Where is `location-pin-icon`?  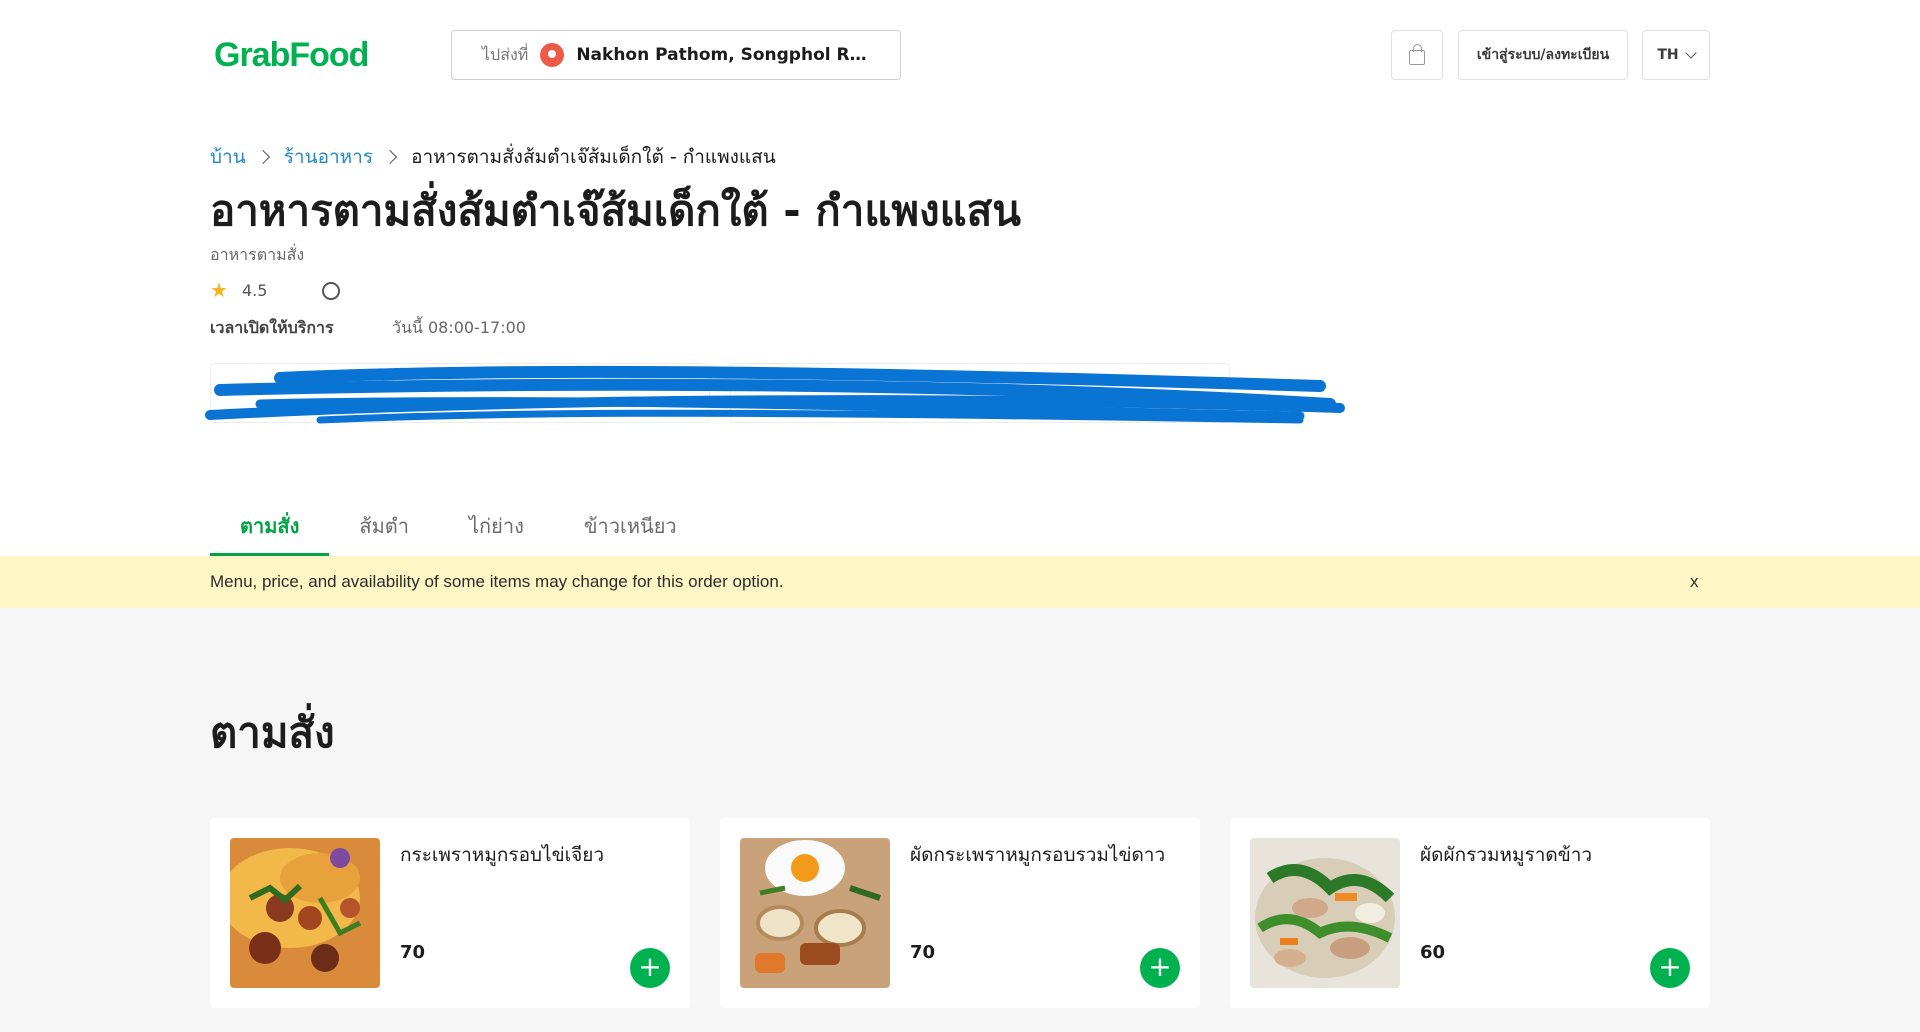
location-pin-icon is located at coordinates (552, 55).